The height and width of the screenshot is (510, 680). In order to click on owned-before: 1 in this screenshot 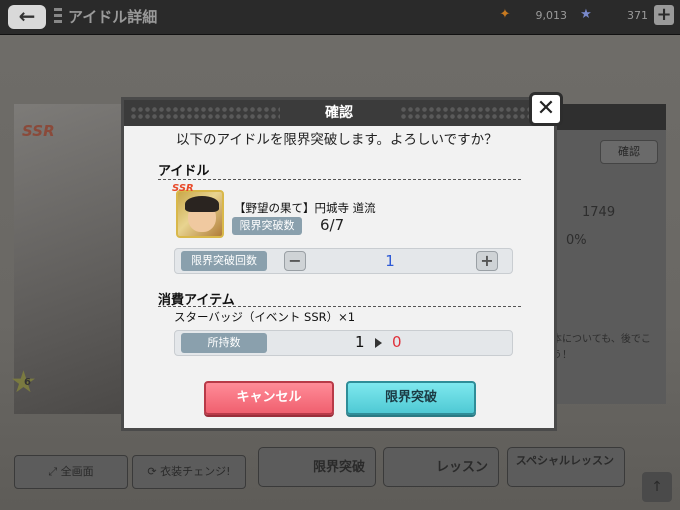, I will do `click(360, 342)`.